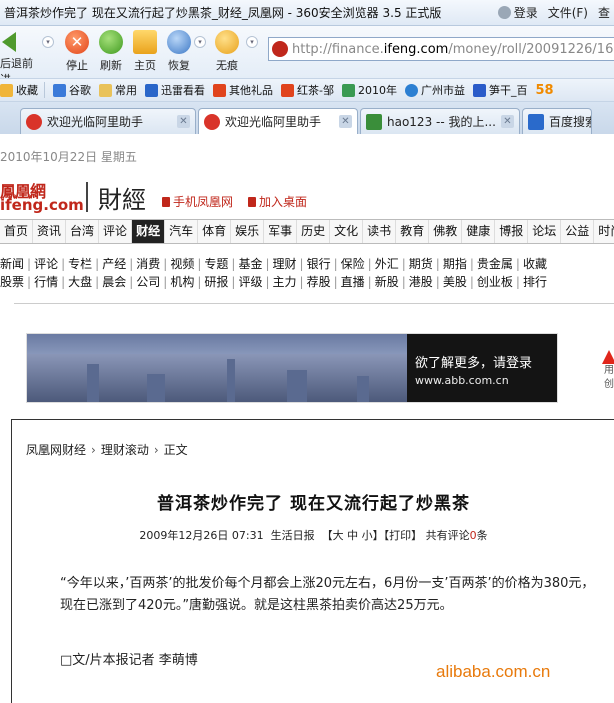 The width and height of the screenshot is (614, 703). Describe the element at coordinates (108, 121) in the screenshot. I see `tab-alibaba-1: 欢迎光临阿里助手 ✕` at that location.